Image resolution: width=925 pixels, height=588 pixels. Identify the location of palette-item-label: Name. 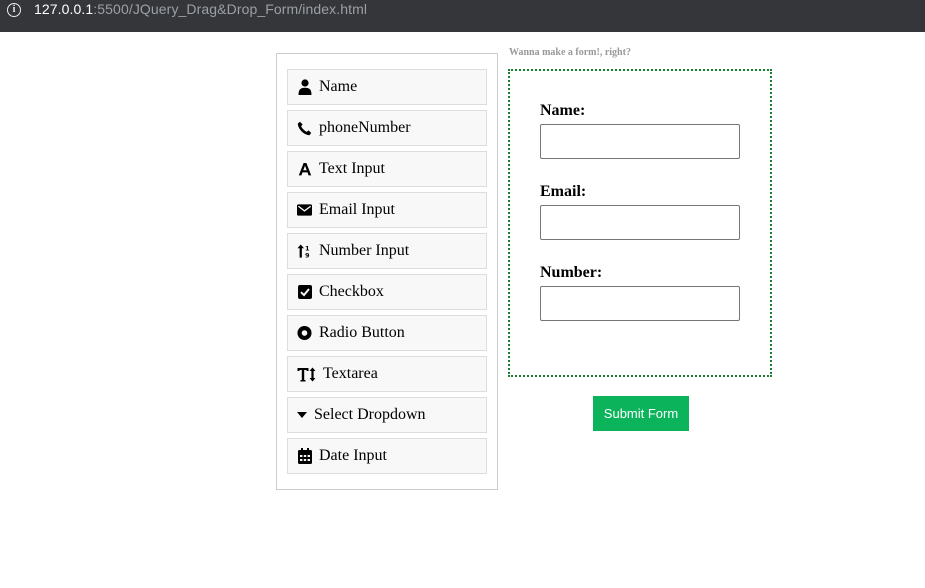
(338, 86).